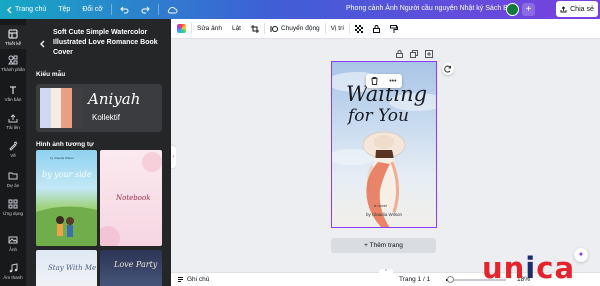  I want to click on audio-icon, so click(13, 268).